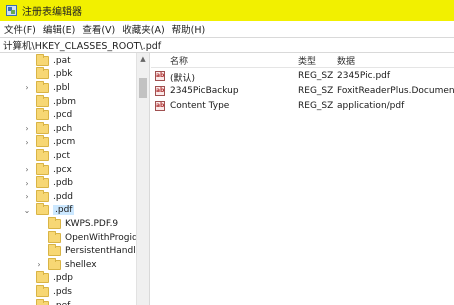 The width and height of the screenshot is (454, 305). What do you see at coordinates (227, 29) in the screenshot?
I see `menu-bar: 文件(F) 编辑(E) 查看(V) 收藏夹(A) 帮助(H)` at bounding box center [227, 29].